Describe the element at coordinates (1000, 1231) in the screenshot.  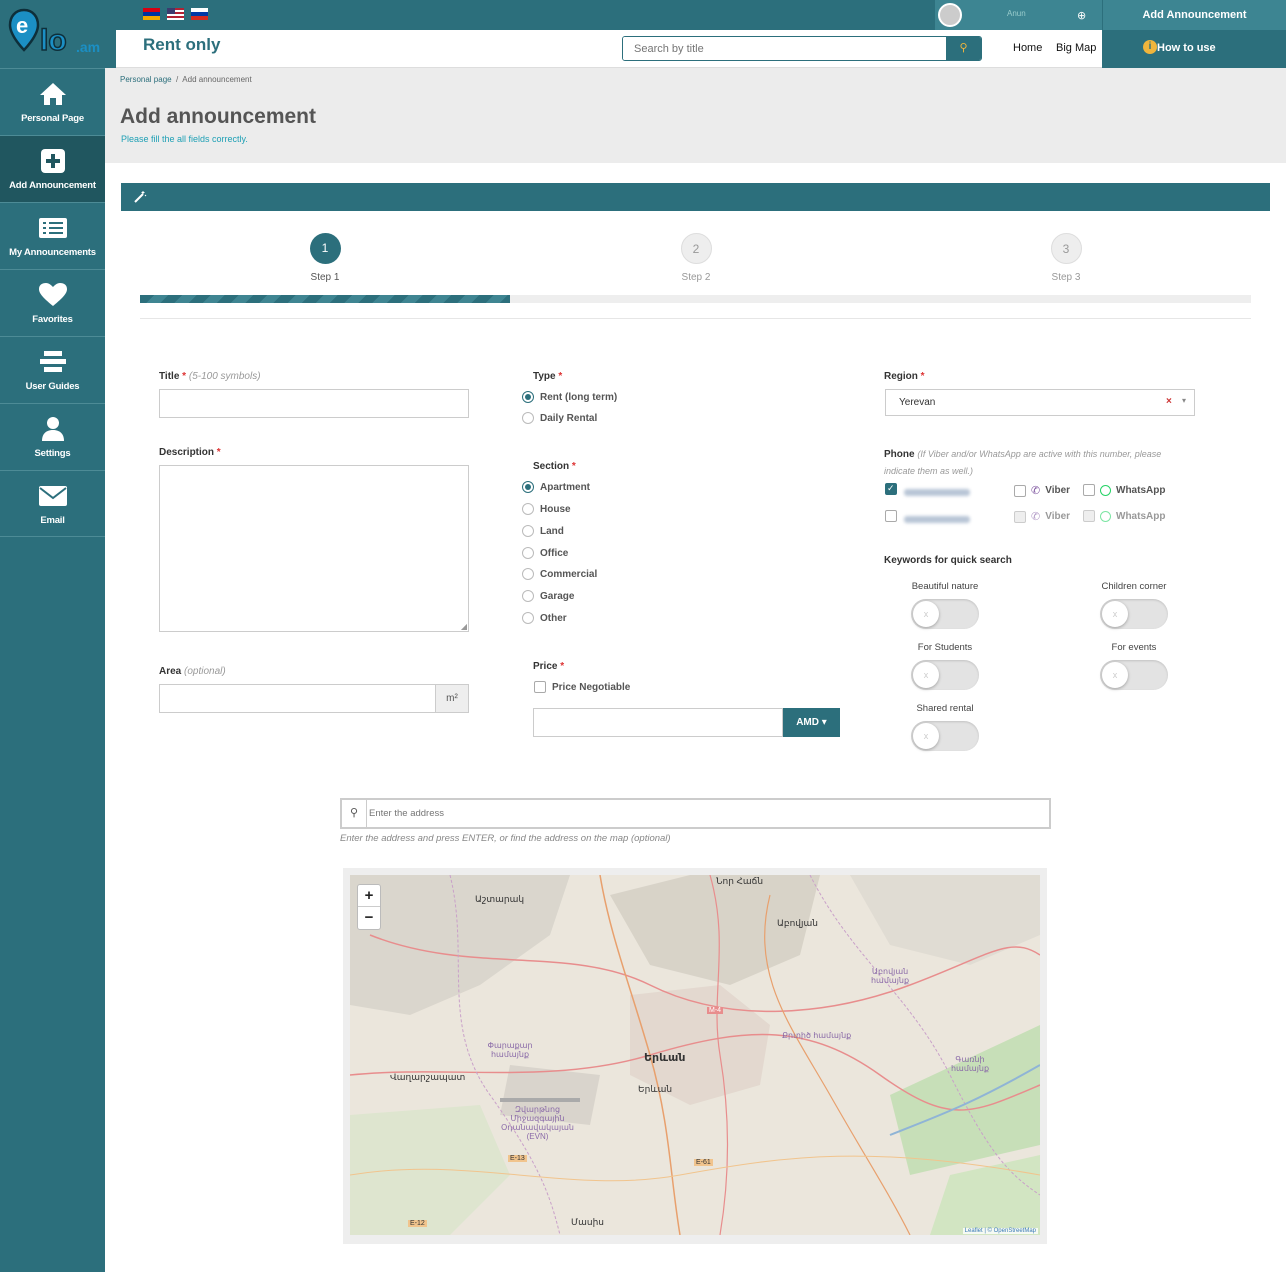
I see `map-attribution: Leaflet | © OpenStreetMap` at that location.